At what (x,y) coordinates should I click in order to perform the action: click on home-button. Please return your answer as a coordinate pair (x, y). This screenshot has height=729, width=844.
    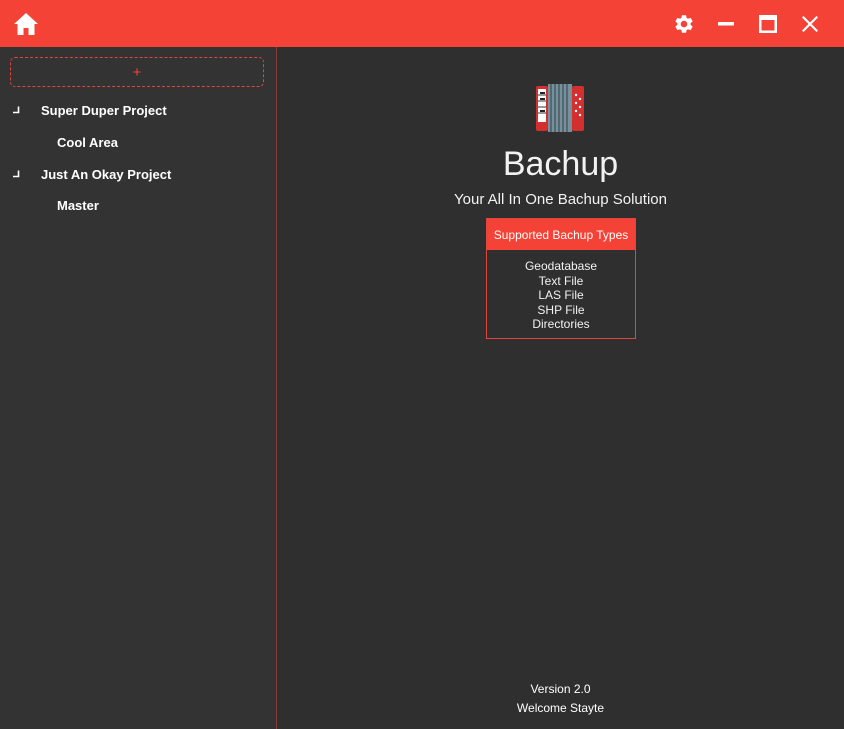
    Looking at the image, I should click on (26, 24).